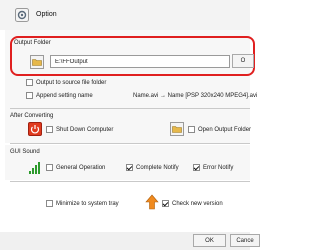 The height and width of the screenshot is (250, 320). I want to click on check-version-checkbox, so click(165, 203).